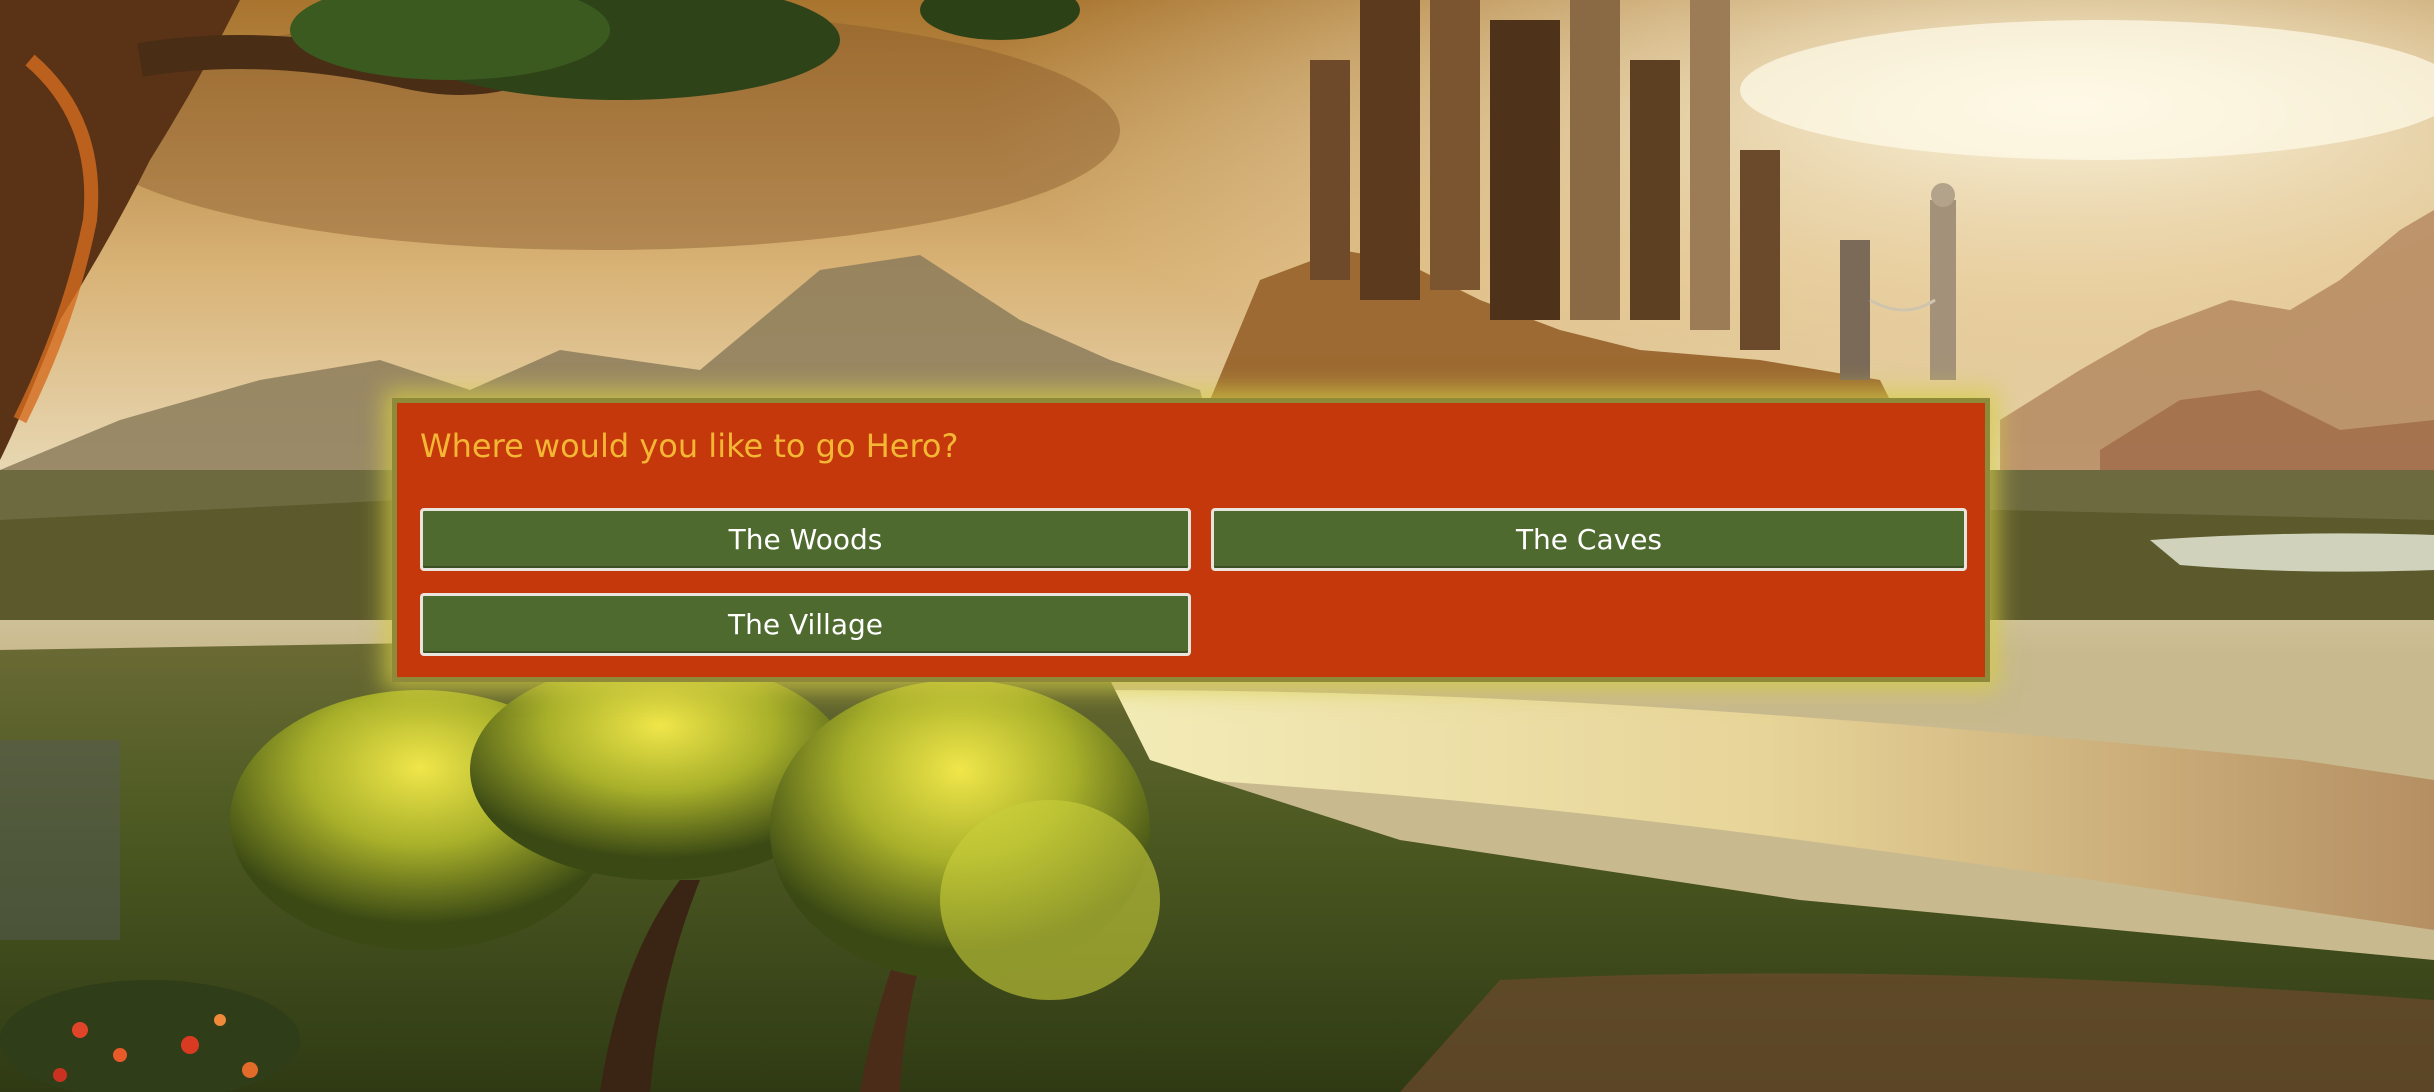  I want to click on choice-button-caves: The Caves, so click(1589, 539).